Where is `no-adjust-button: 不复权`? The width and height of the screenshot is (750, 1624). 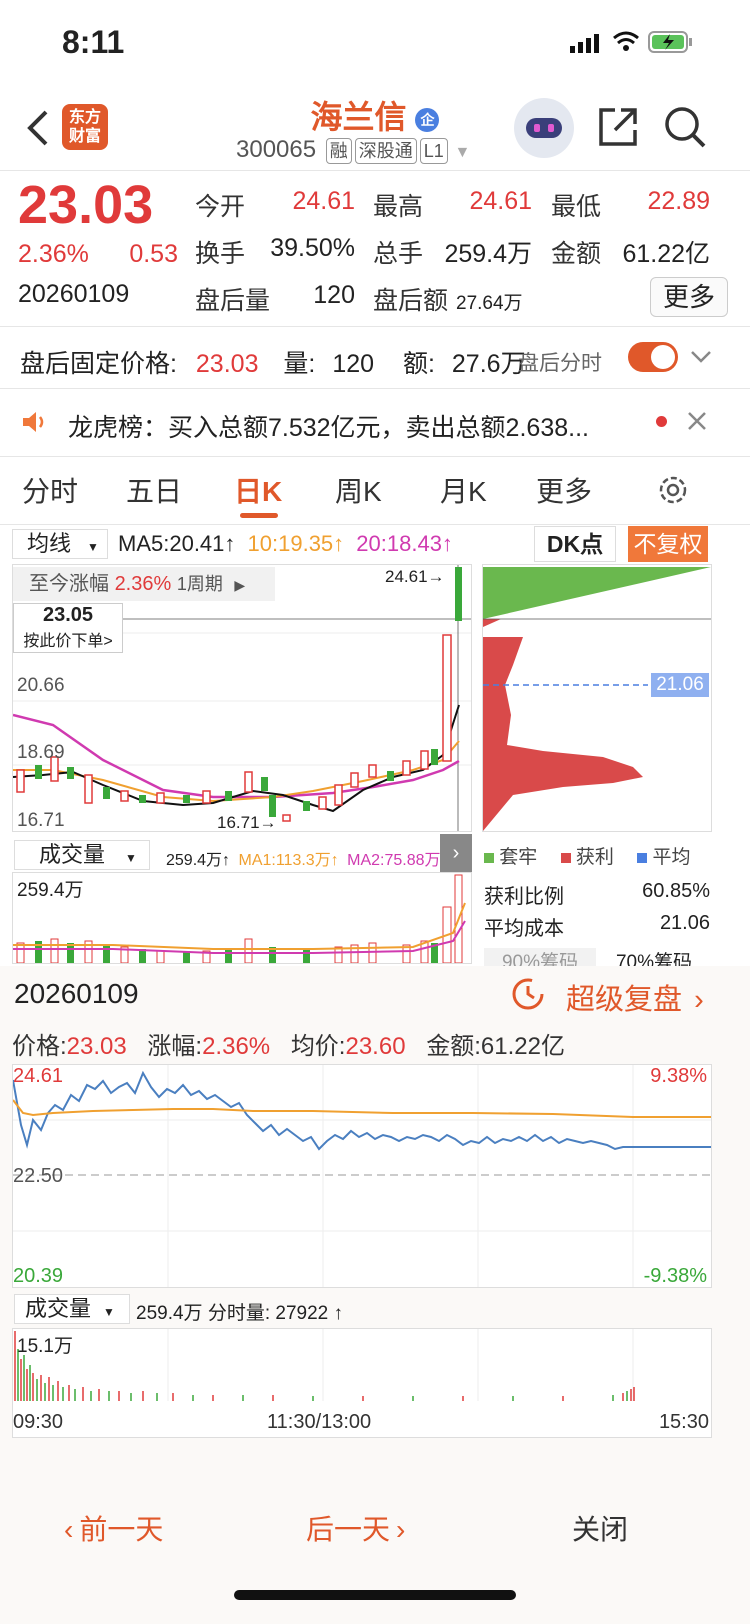 no-adjust-button: 不复权 is located at coordinates (668, 544).